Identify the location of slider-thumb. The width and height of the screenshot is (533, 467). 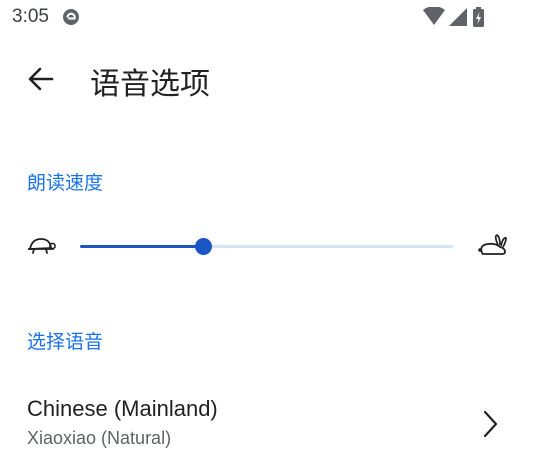
(204, 246).